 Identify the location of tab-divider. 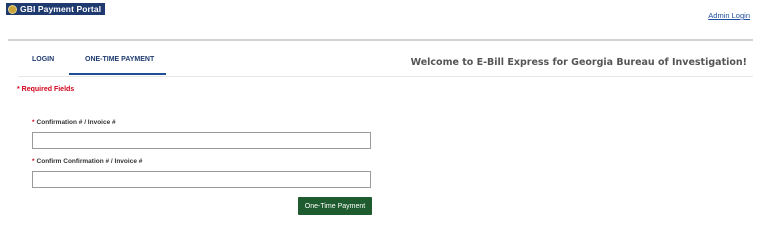
(385, 76).